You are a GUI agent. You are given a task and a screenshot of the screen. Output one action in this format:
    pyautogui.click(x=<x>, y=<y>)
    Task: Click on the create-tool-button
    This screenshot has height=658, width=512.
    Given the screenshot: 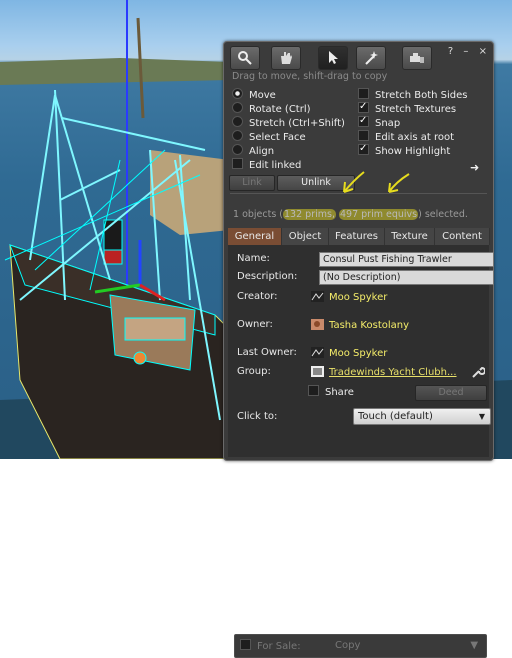 What is the action you would take?
    pyautogui.click(x=371, y=58)
    